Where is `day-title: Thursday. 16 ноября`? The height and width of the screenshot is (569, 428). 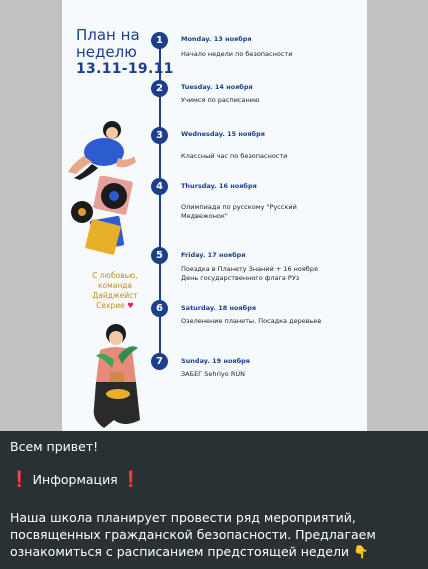
day-title: Thursday. 16 ноября is located at coordinates (219, 186).